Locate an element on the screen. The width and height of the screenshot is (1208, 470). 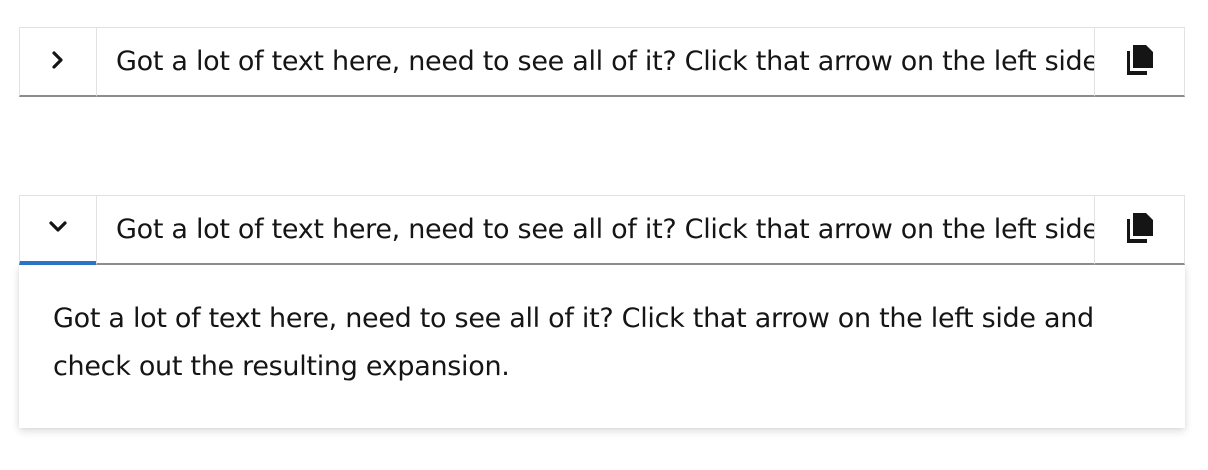
collapse-toggle-button is located at coordinates (57, 230).